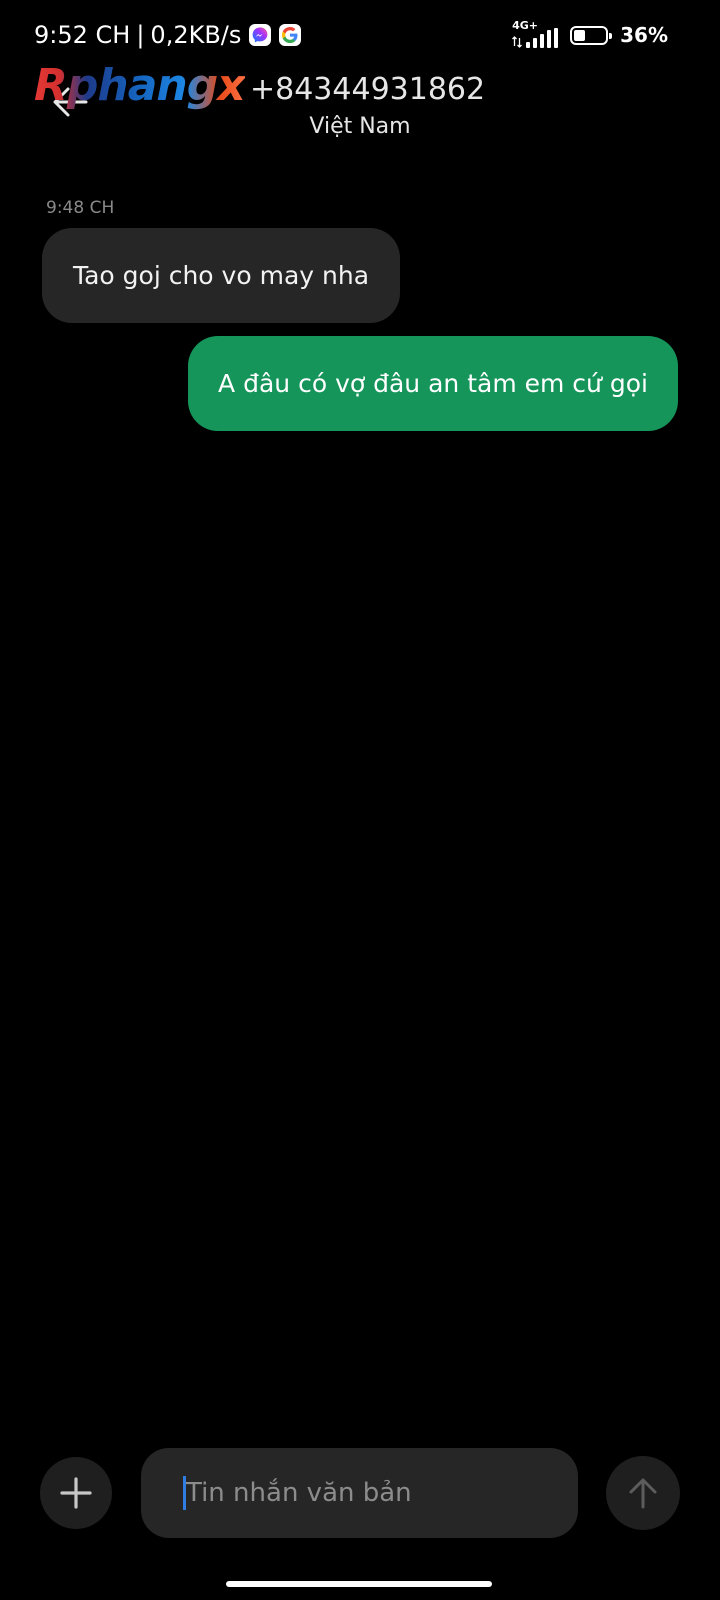  I want to click on contact-country: Việt Nam, so click(360, 126).